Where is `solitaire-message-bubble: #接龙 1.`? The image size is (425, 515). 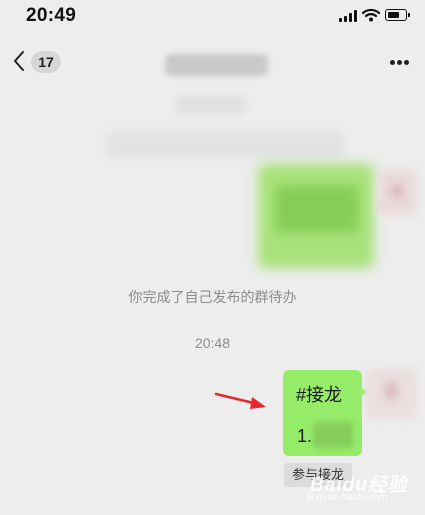
solitaire-message-bubble: #接龙 1. is located at coordinates (325, 413).